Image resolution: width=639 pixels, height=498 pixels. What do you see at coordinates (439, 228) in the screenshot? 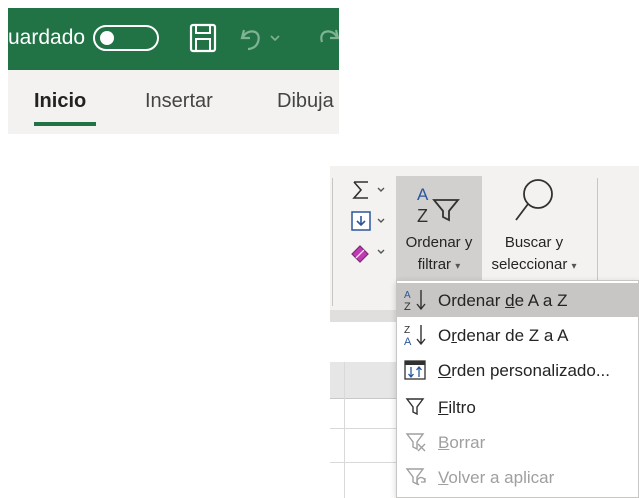
I see `sort-filter-button: A Z Ordenar y filtrar ▾` at bounding box center [439, 228].